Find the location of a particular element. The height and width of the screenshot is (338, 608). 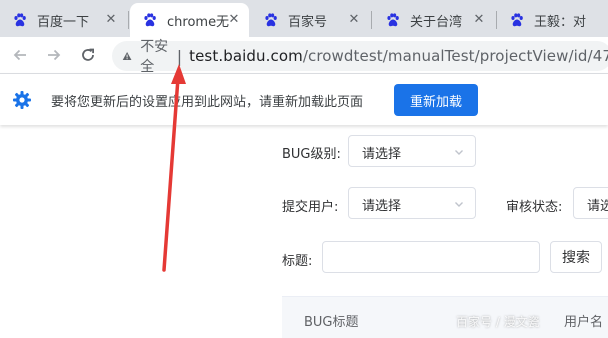

review-status-value: 请选 is located at coordinates (597, 206).